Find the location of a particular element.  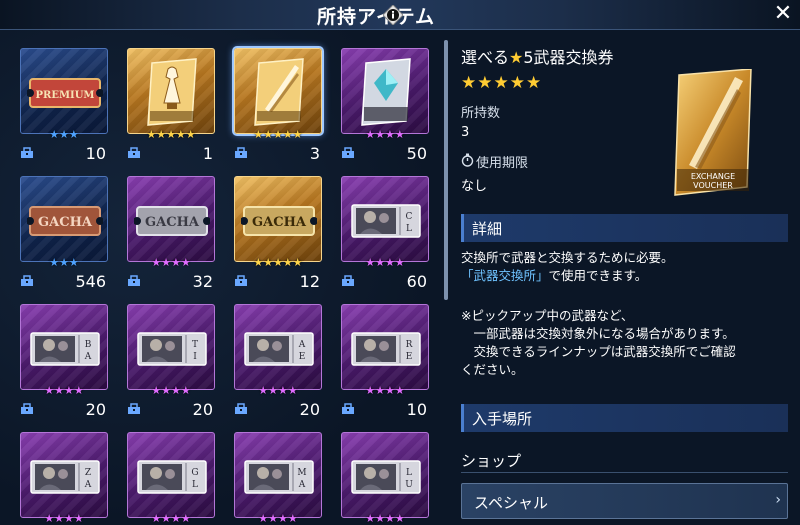

section-source-title: 入手場所 is located at coordinates (502, 419).